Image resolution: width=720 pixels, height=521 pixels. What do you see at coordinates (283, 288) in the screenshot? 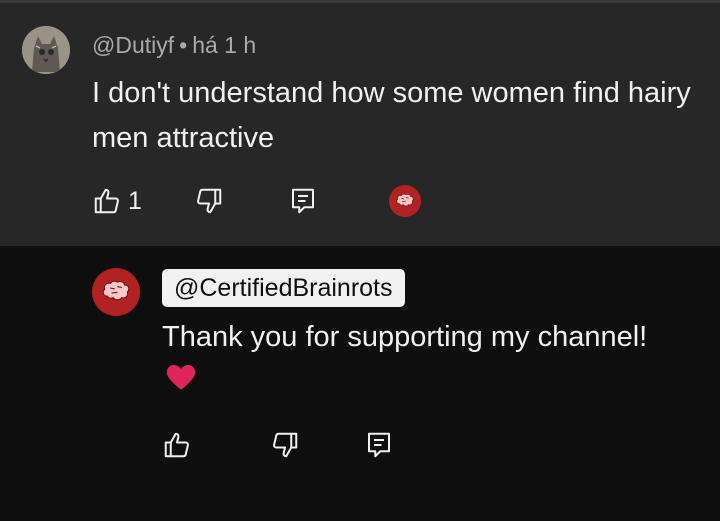
I see `creator-handle-badge: @CertifiedBrainrots` at bounding box center [283, 288].